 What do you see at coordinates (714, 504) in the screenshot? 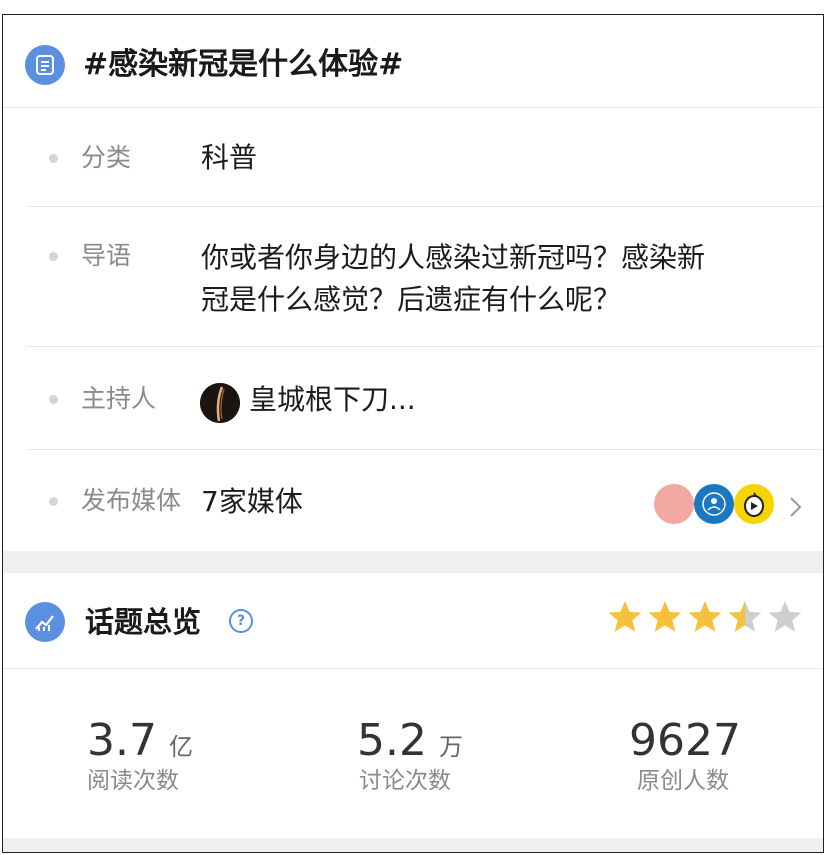
I see `media-avatar-blue` at bounding box center [714, 504].